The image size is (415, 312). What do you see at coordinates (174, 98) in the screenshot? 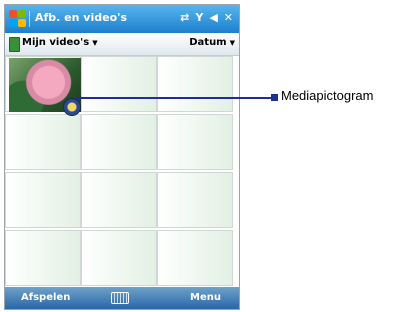
I see `callout-line` at bounding box center [174, 98].